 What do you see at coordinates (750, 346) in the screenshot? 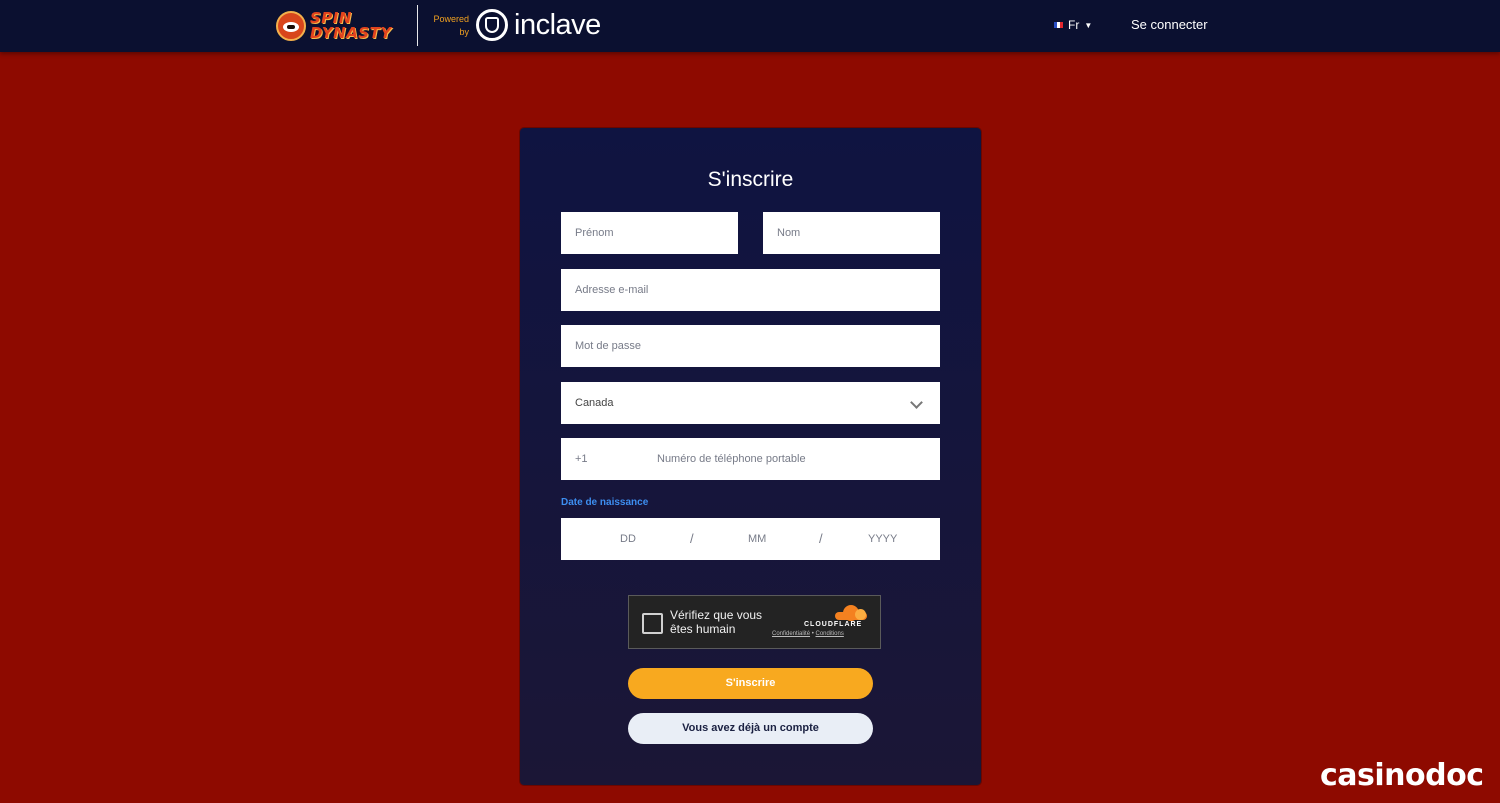
I see `password-input: Mot de passe` at bounding box center [750, 346].